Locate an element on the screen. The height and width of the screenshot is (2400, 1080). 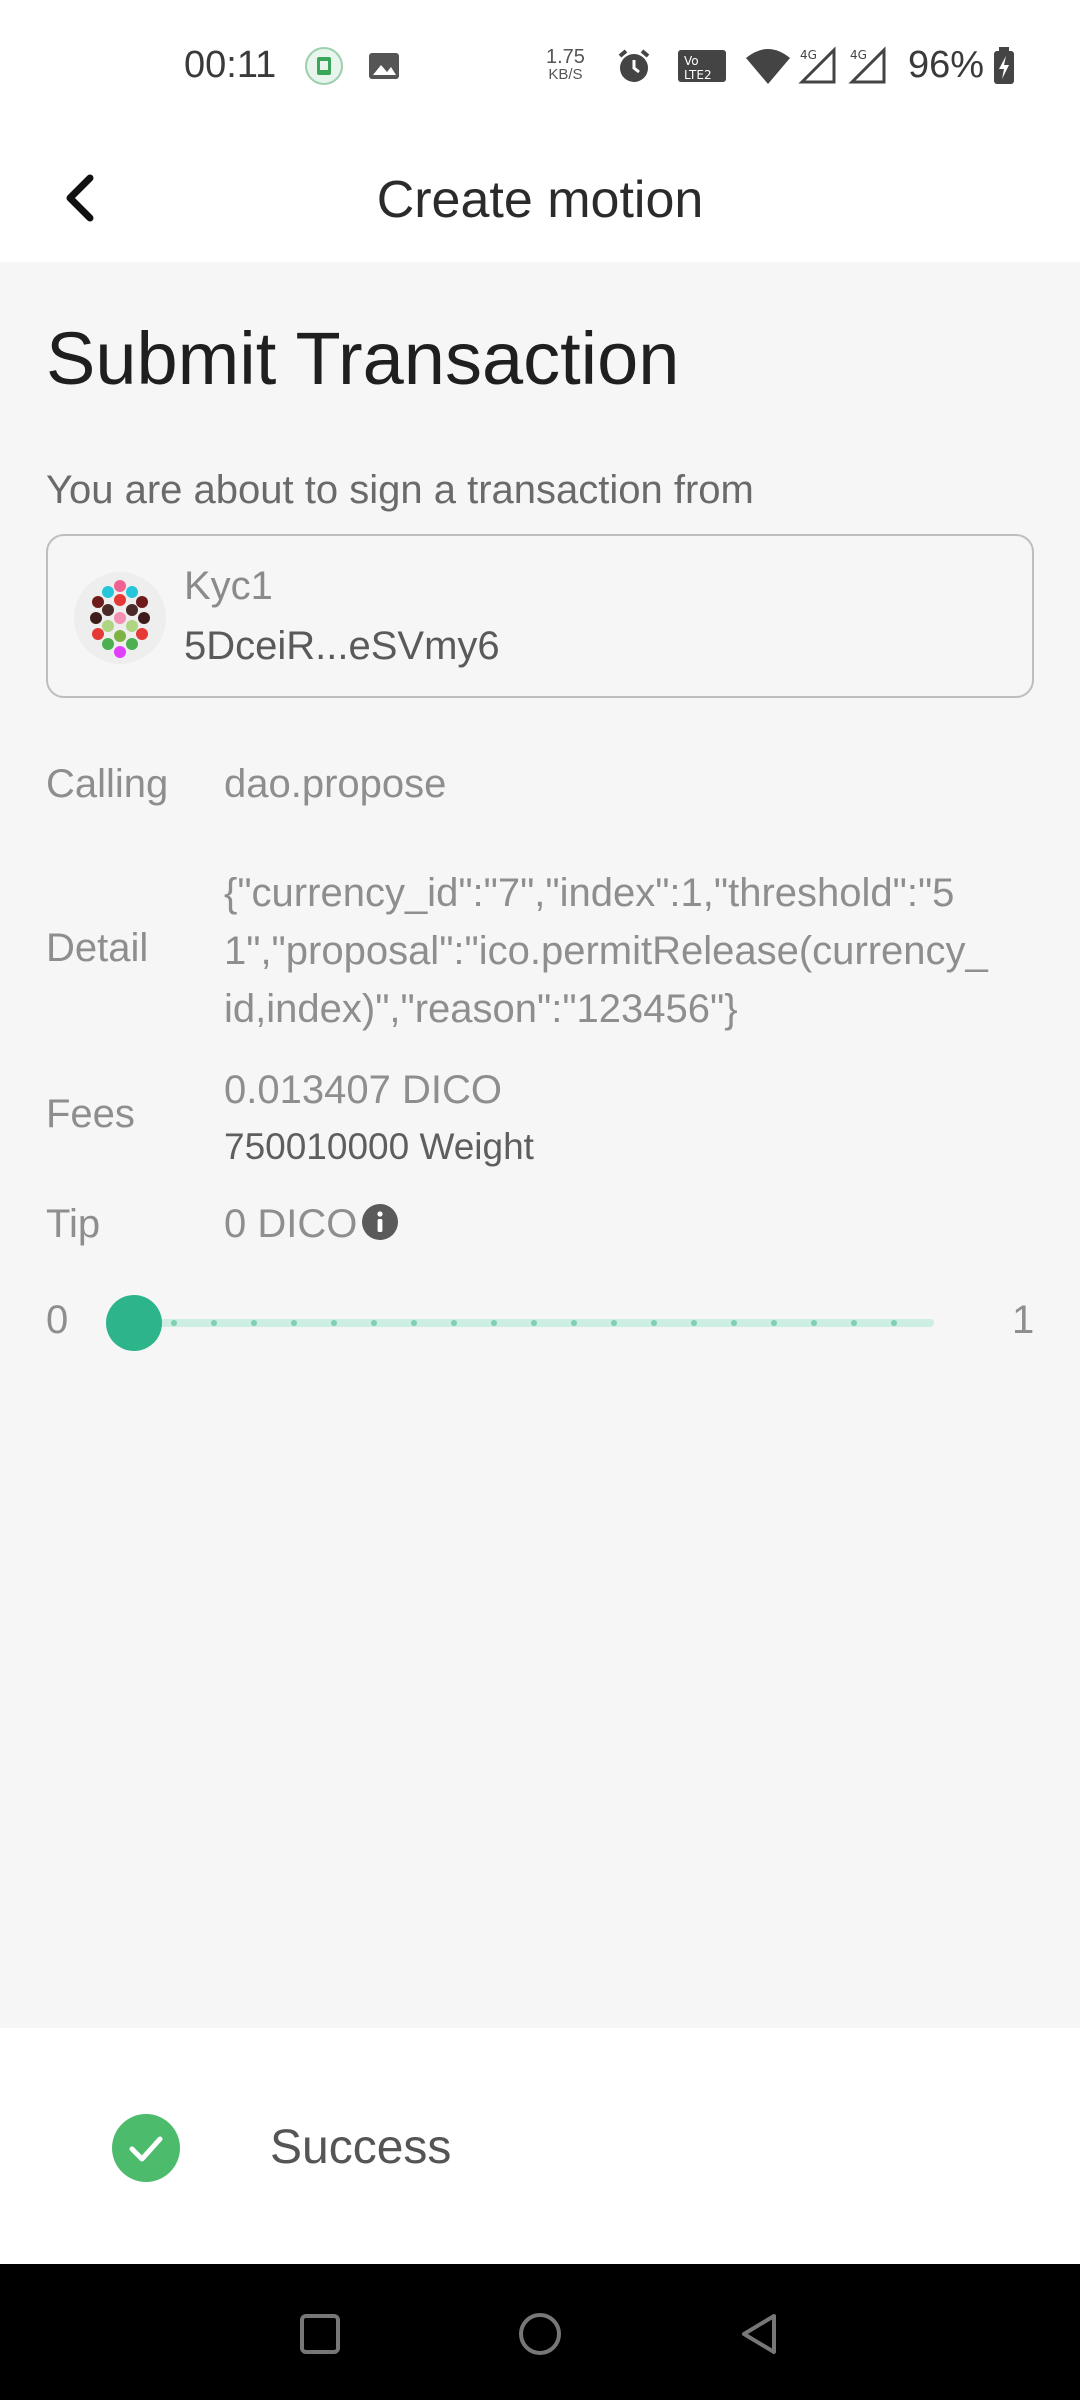
net-speed: 1.75 KB/S is located at coordinates (565, 65).